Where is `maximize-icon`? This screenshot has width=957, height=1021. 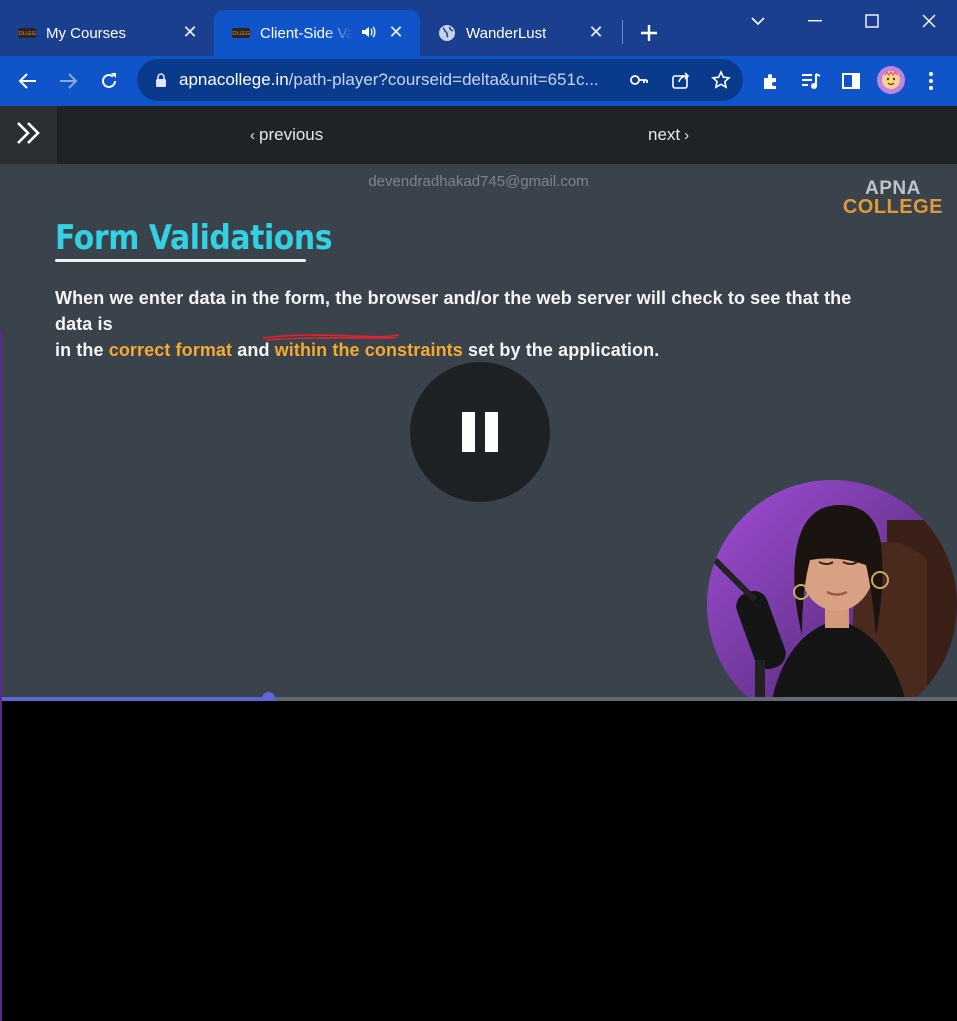
maximize-icon is located at coordinates (872, 21).